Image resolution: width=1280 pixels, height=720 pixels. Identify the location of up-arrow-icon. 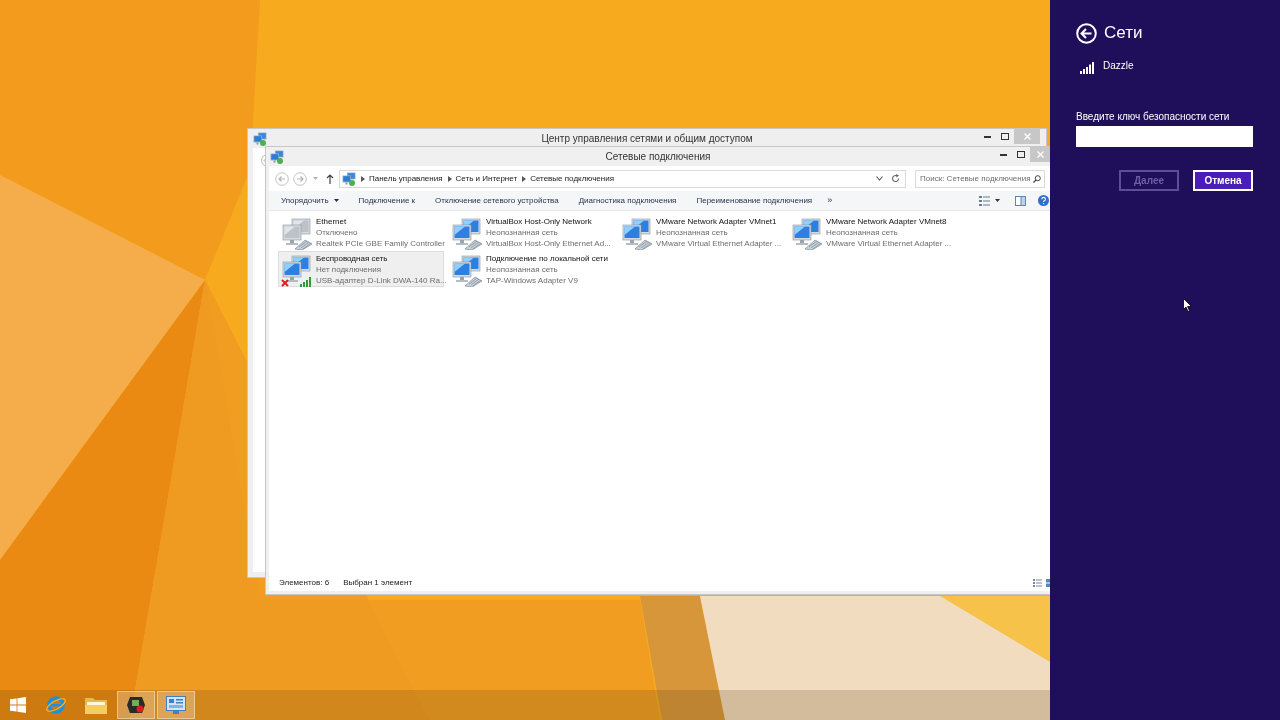
(330, 178).